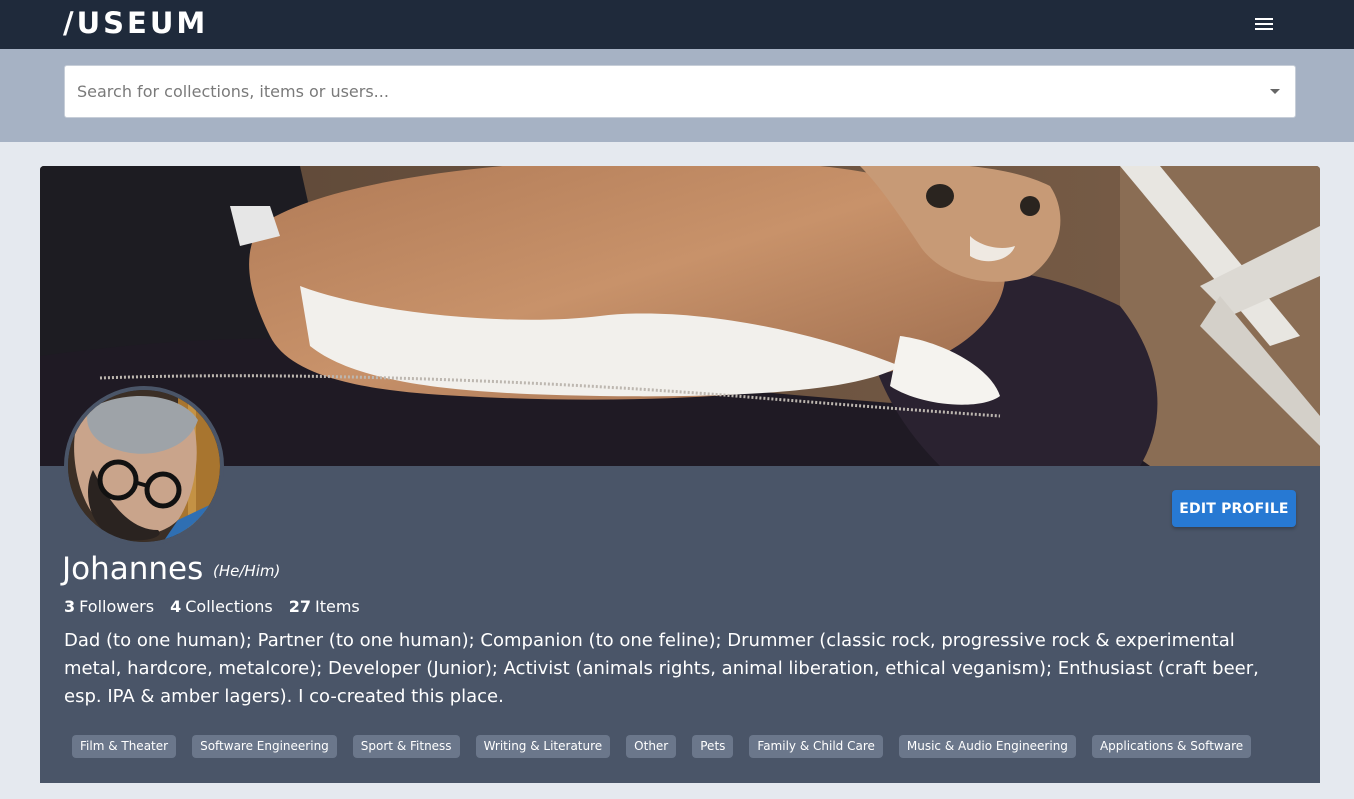 This screenshot has height=799, width=1354. I want to click on search-box, so click(680, 91).